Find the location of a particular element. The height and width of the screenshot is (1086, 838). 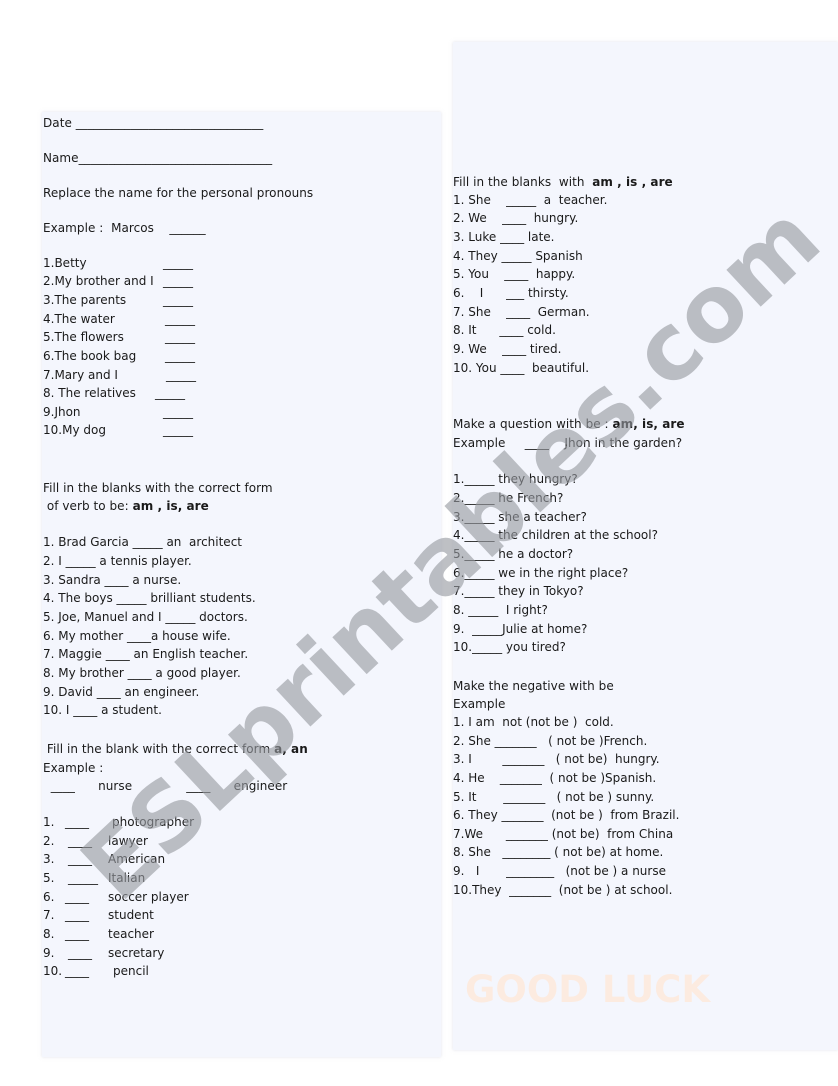

list-item: 7._____ they in Tokyo? is located at coordinates (518, 591).